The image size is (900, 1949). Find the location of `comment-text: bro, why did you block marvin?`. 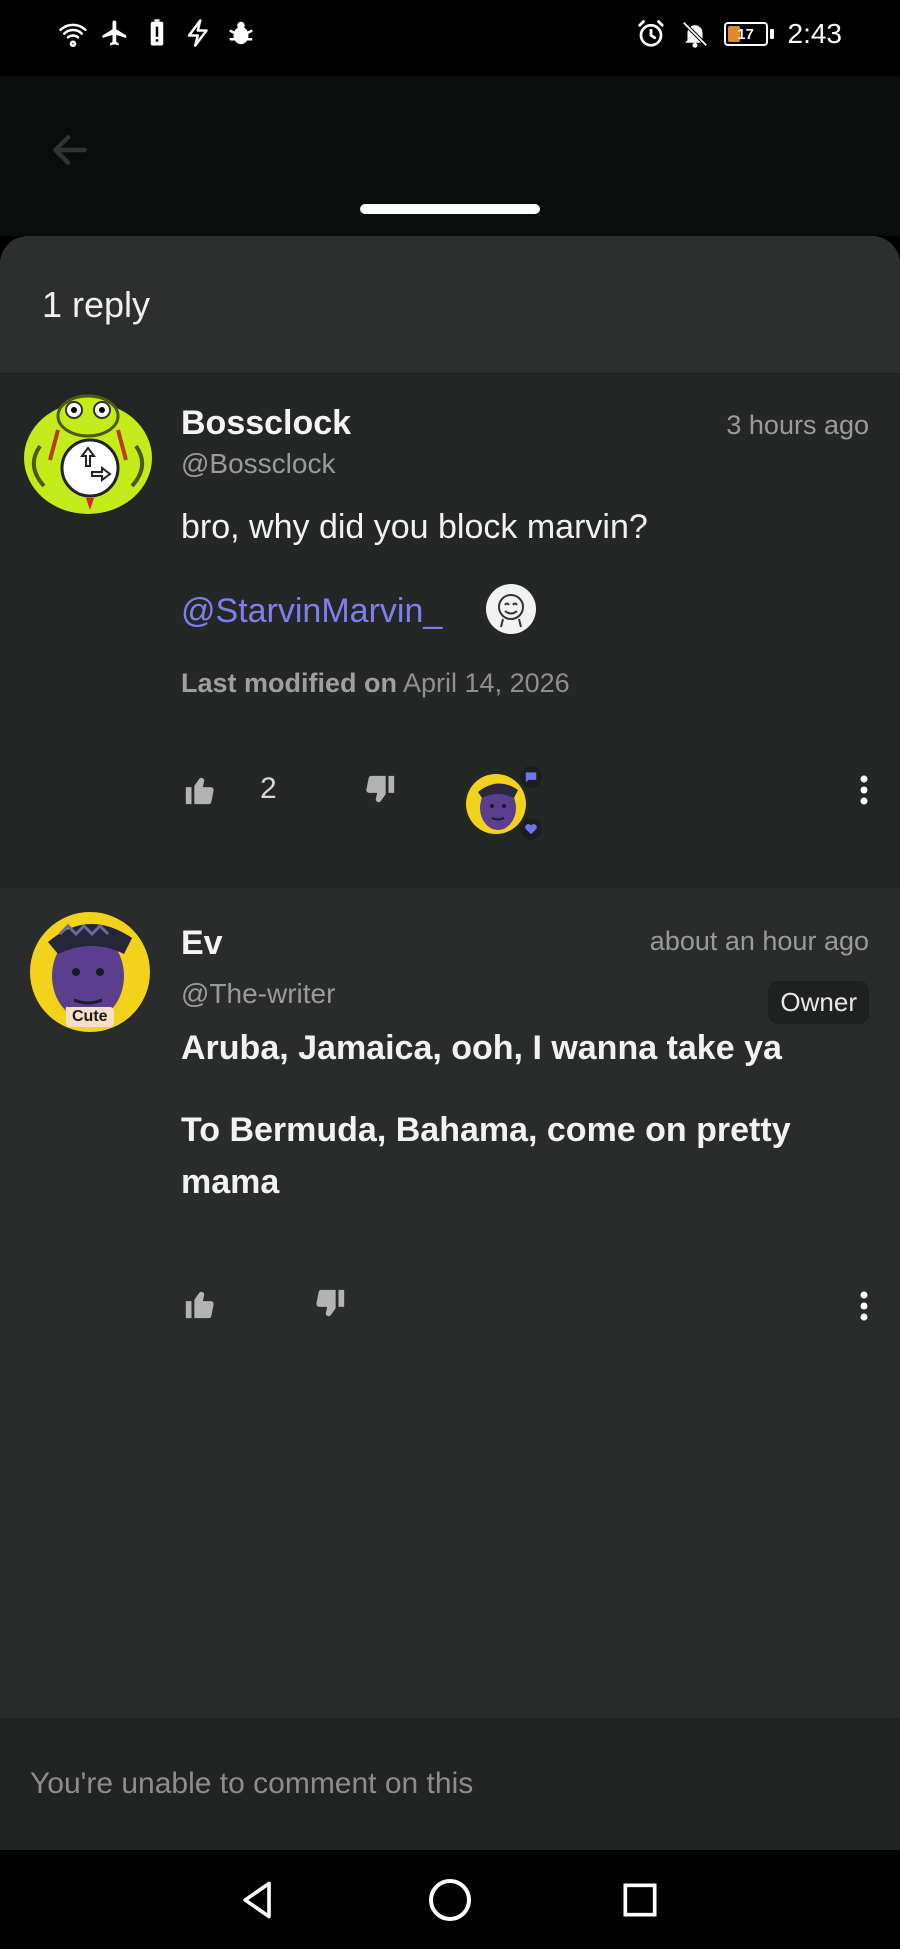

comment-text: bro, why did you block marvin? is located at coordinates (414, 527).